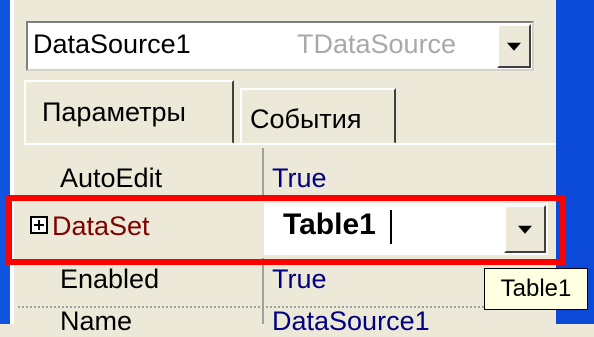 The image size is (594, 337). What do you see at coordinates (290, 144) in the screenshot?
I see `tab-divider` at bounding box center [290, 144].